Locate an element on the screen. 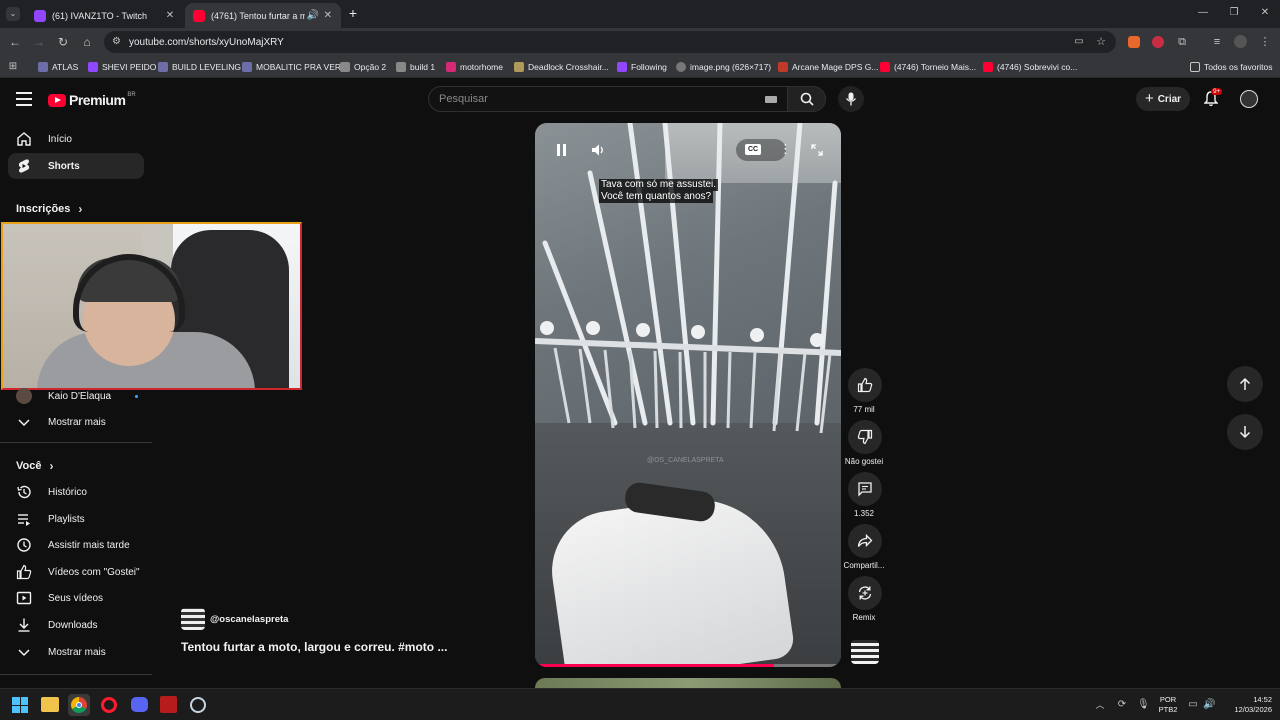 This screenshot has width=1280, height=720. search-button is located at coordinates (807, 99).